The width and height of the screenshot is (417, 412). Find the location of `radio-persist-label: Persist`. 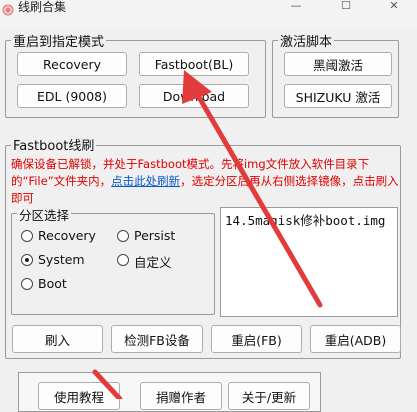

radio-persist-label: Persist is located at coordinates (155, 235).